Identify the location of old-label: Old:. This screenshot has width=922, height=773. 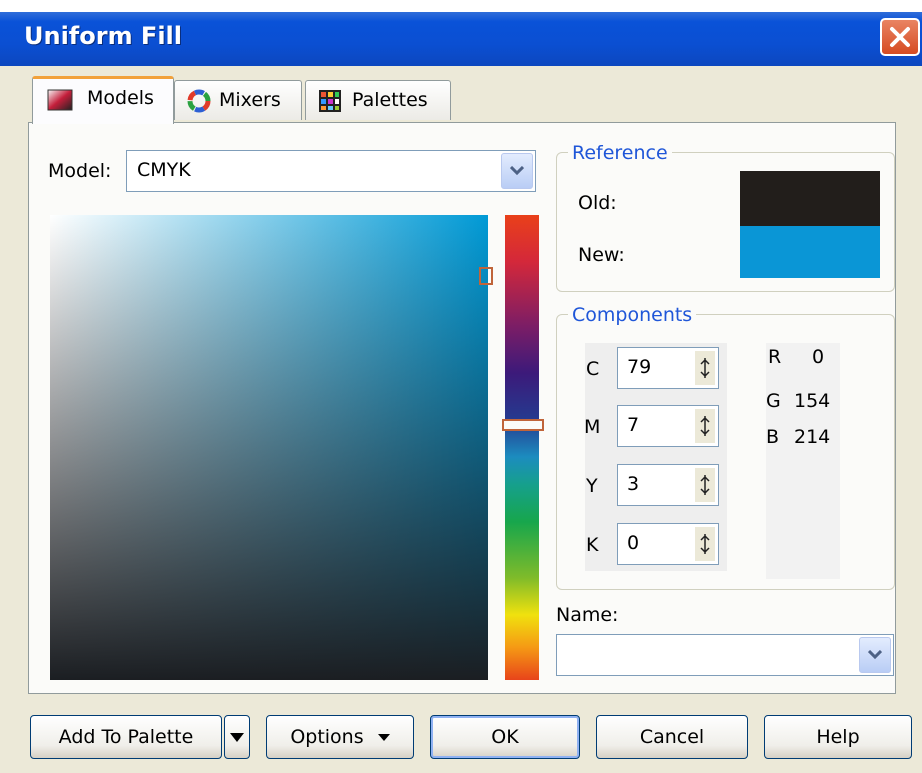
(597, 203).